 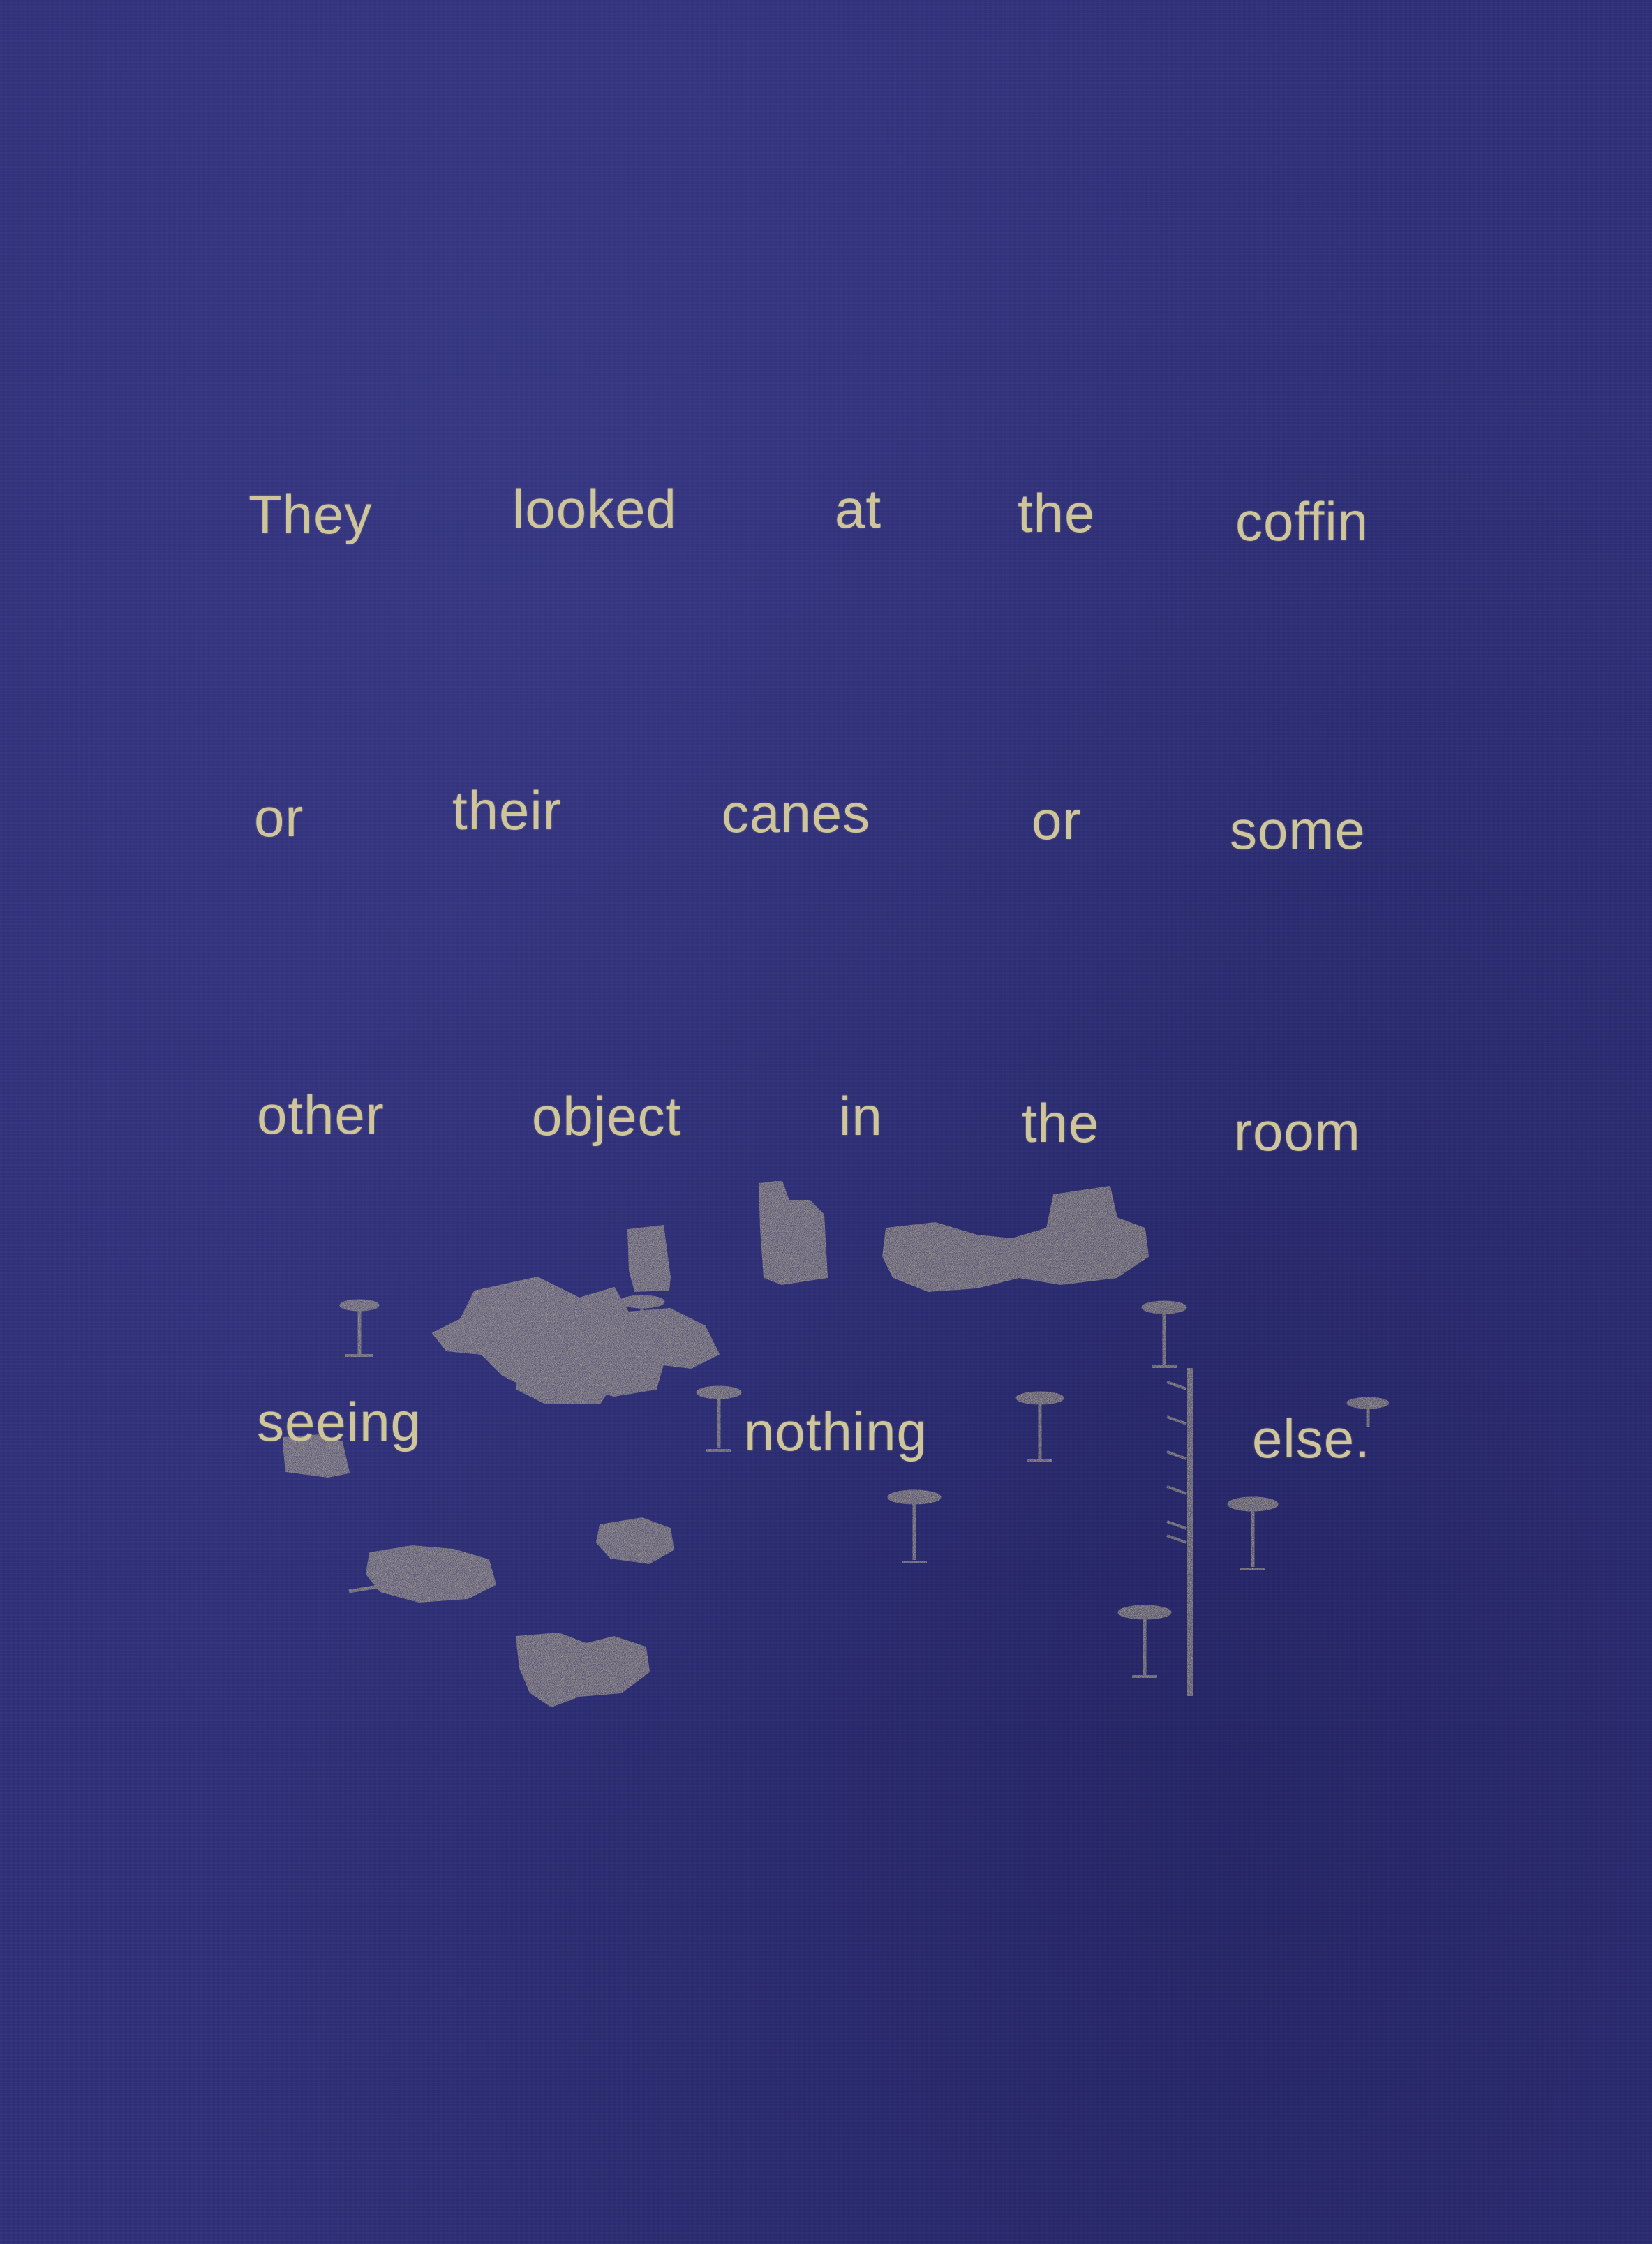 I want to click on couch-cluster-left, so click(x=575, y=1340).